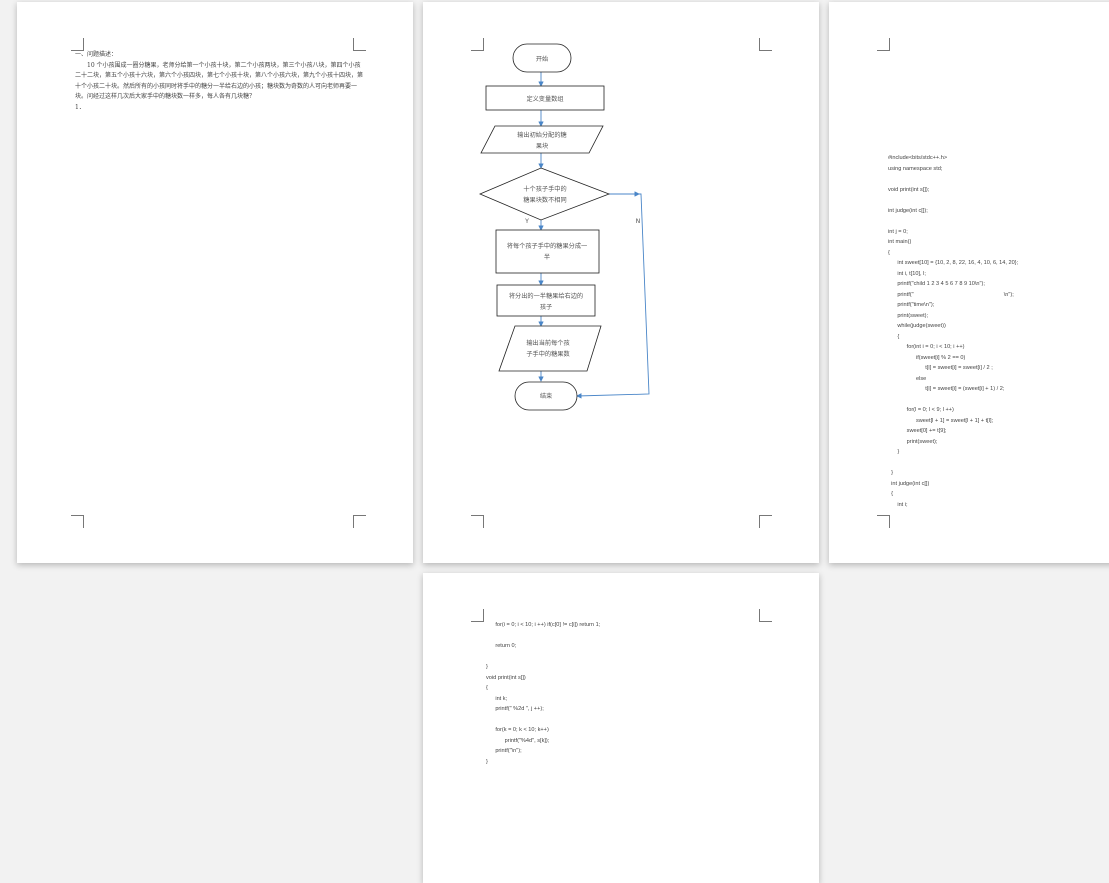 The height and width of the screenshot is (883, 1109). What do you see at coordinates (544, 200) in the screenshot?
I see `decision-label-2: 糖果块数不相同` at bounding box center [544, 200].